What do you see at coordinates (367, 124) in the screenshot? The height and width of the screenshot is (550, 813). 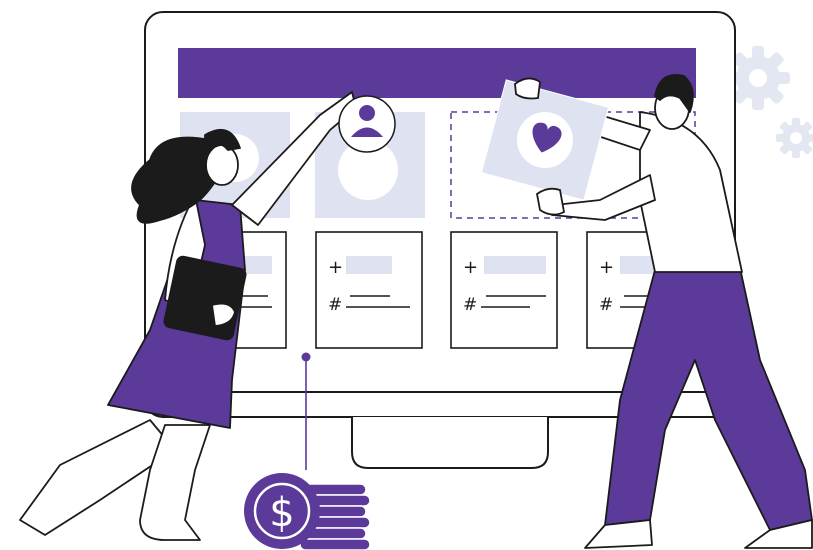 I see `avatar-badge-icon` at bounding box center [367, 124].